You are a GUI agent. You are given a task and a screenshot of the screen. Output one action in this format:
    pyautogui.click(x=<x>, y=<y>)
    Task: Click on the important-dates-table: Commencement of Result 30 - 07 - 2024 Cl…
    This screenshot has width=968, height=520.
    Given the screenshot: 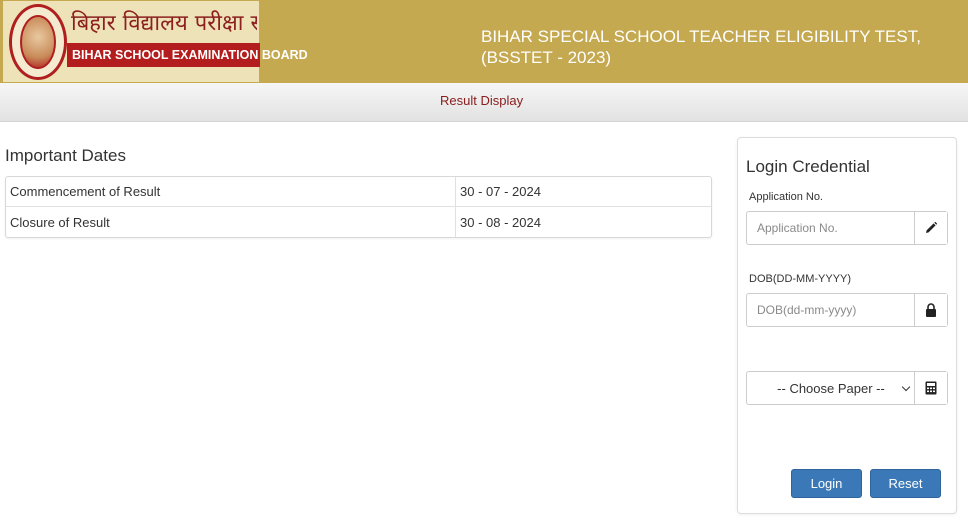 What is the action you would take?
    pyautogui.click(x=358, y=207)
    